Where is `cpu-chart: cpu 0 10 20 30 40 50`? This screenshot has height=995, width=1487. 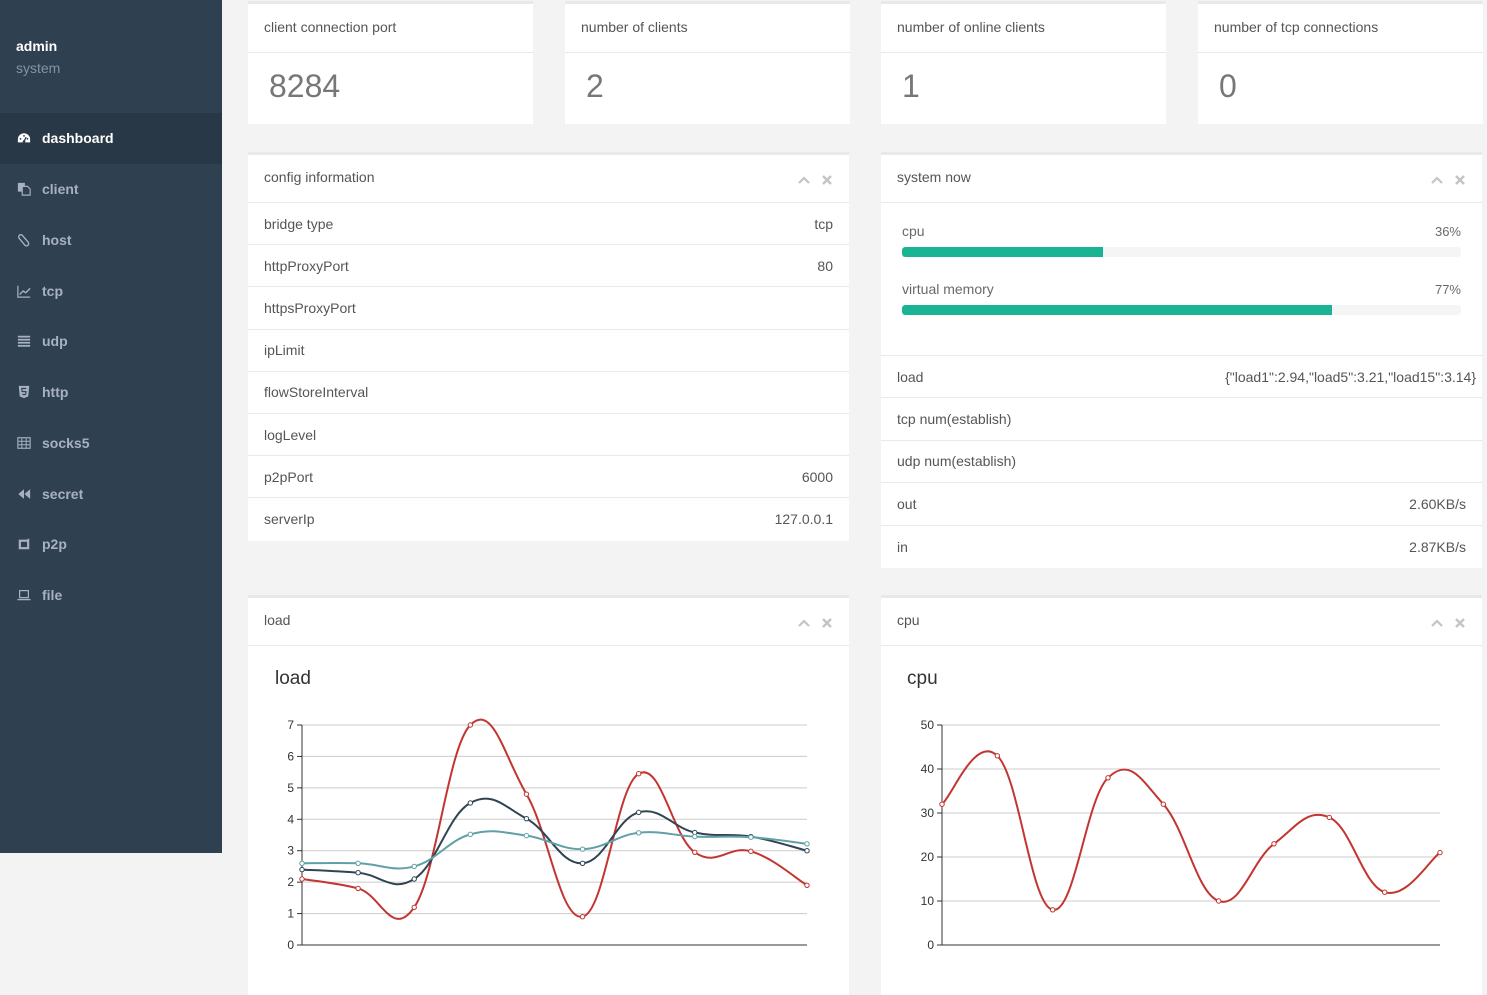 cpu-chart: cpu 0 10 20 30 40 50 is located at coordinates (1181, 806).